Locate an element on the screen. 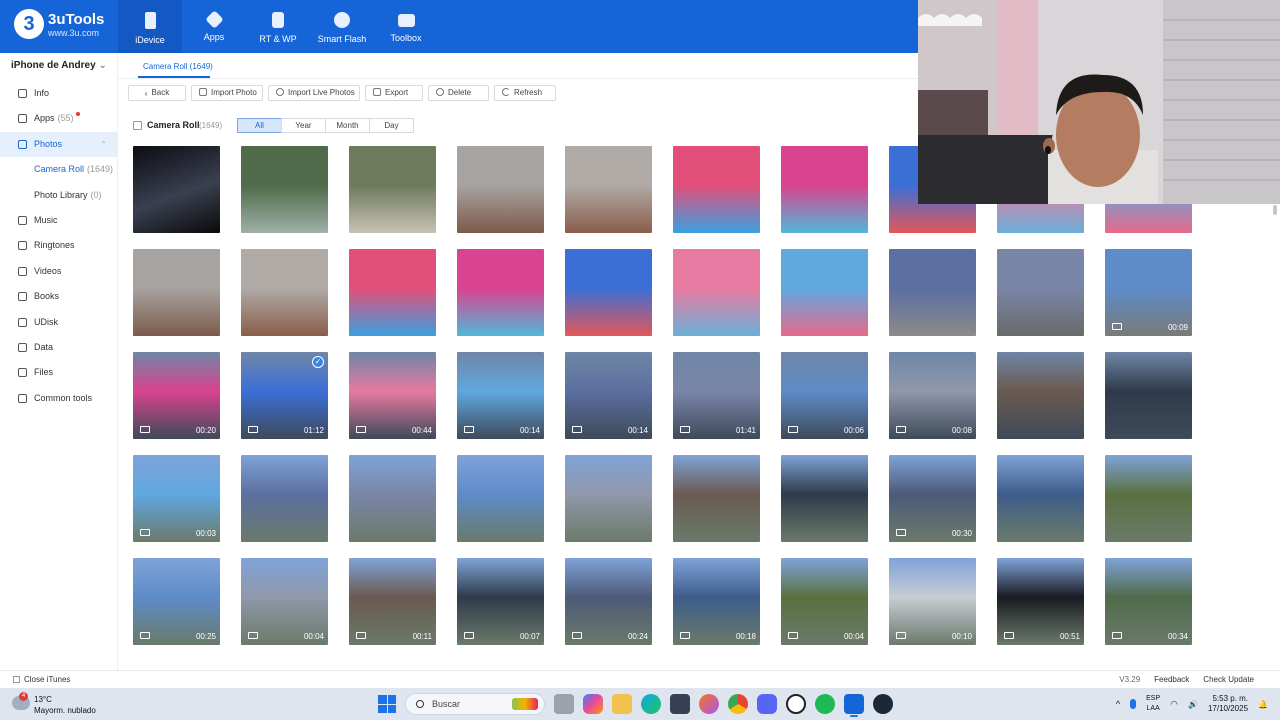 Image resolution: width=1280 pixels, height=720 pixels. photo-thumbnail: 00:20 is located at coordinates (176, 395).